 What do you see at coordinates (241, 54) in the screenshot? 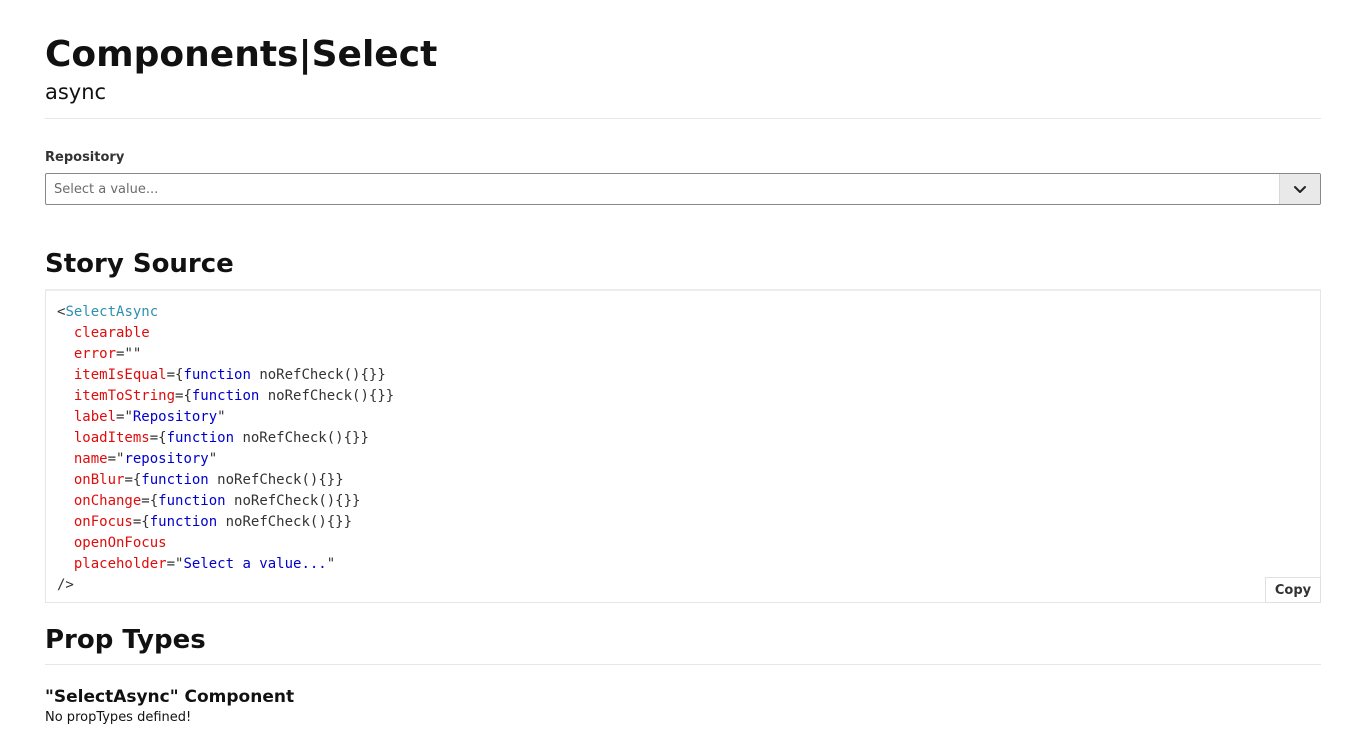
I see `page-title: Components|Select` at bounding box center [241, 54].